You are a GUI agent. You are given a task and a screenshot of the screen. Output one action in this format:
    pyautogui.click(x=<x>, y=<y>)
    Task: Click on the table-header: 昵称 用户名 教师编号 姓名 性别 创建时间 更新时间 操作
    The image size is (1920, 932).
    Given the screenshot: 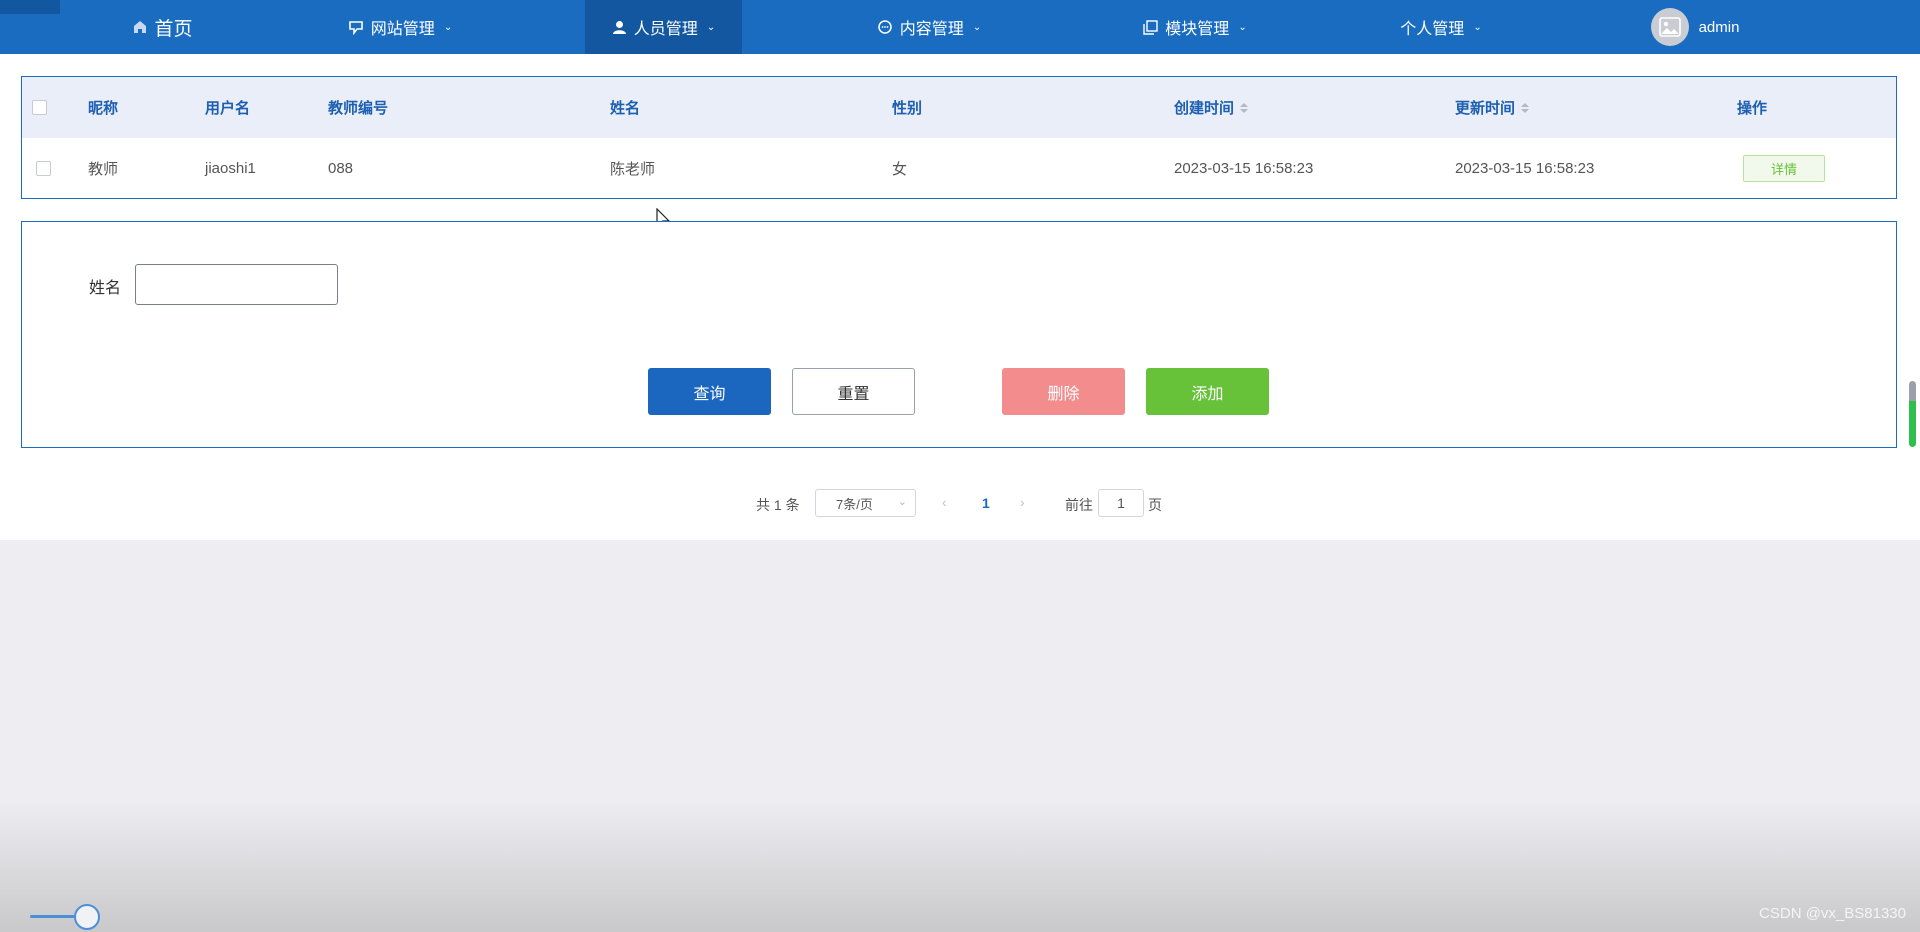 What is the action you would take?
    pyautogui.click(x=959, y=107)
    